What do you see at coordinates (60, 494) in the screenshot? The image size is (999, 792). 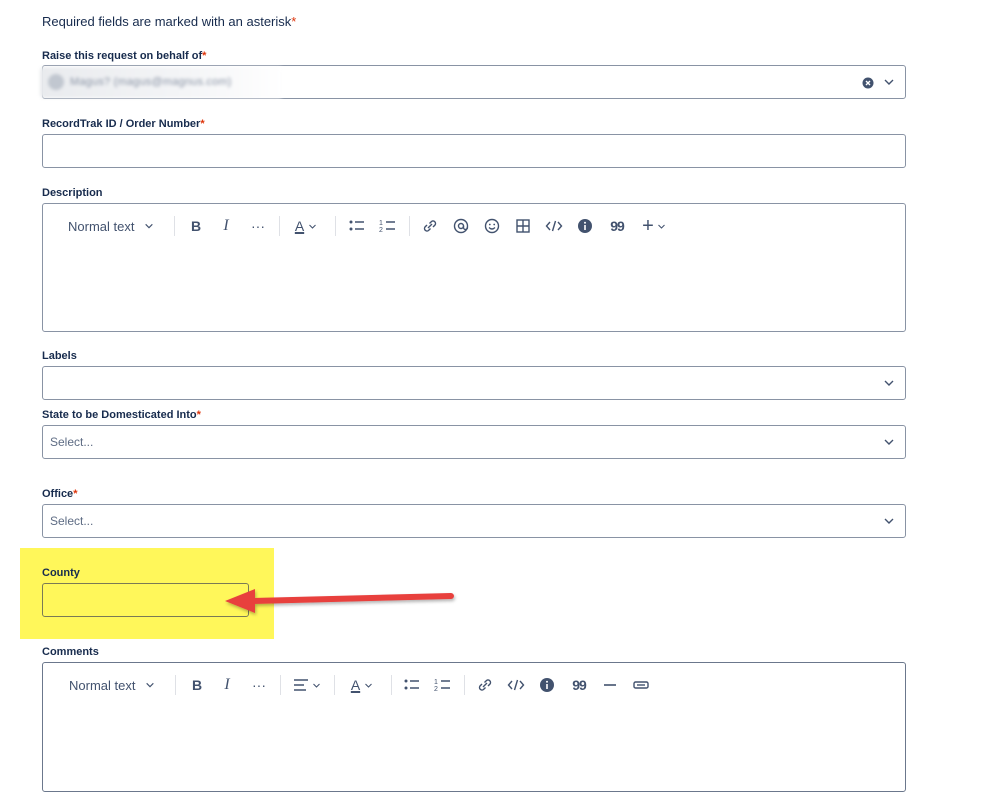 I see `office-label: Office*` at bounding box center [60, 494].